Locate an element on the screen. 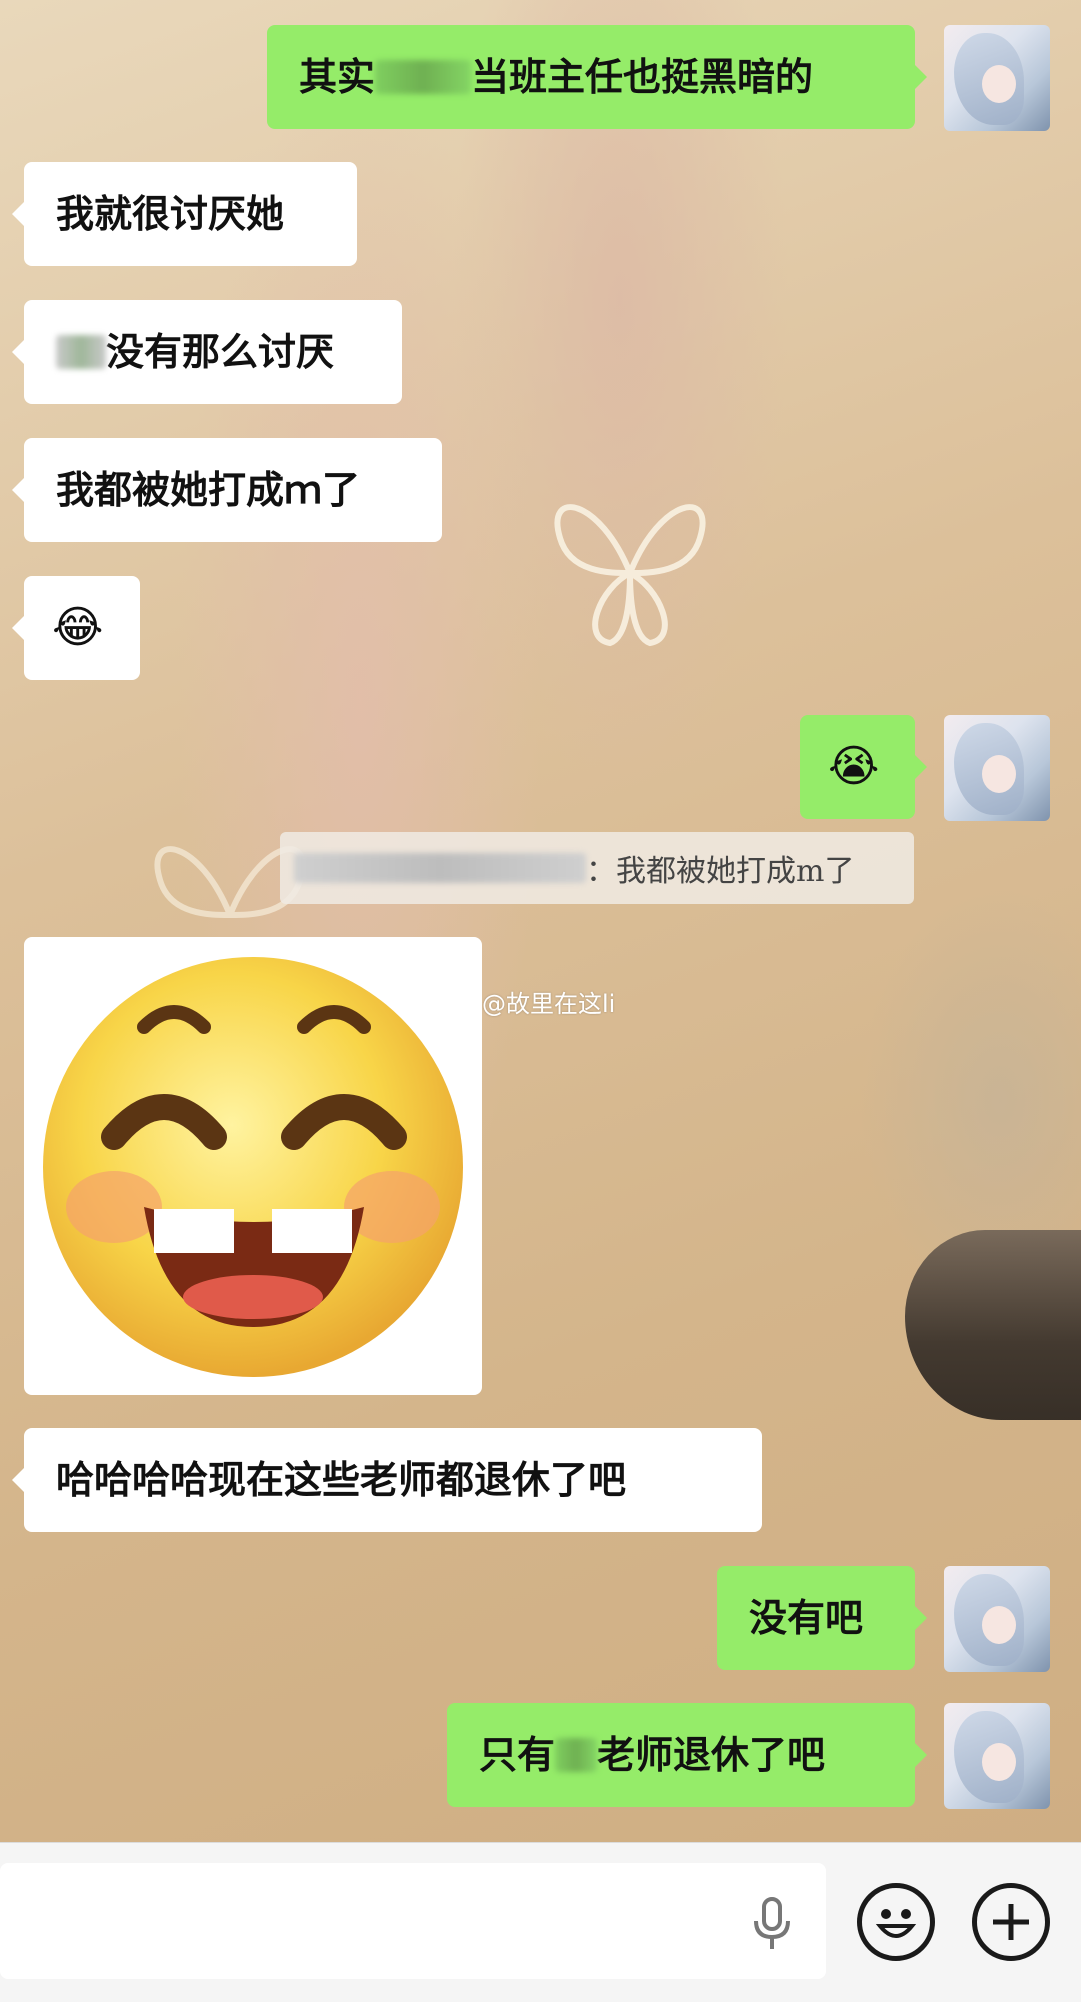  weibo-icon is located at coordinates (457, 1002).